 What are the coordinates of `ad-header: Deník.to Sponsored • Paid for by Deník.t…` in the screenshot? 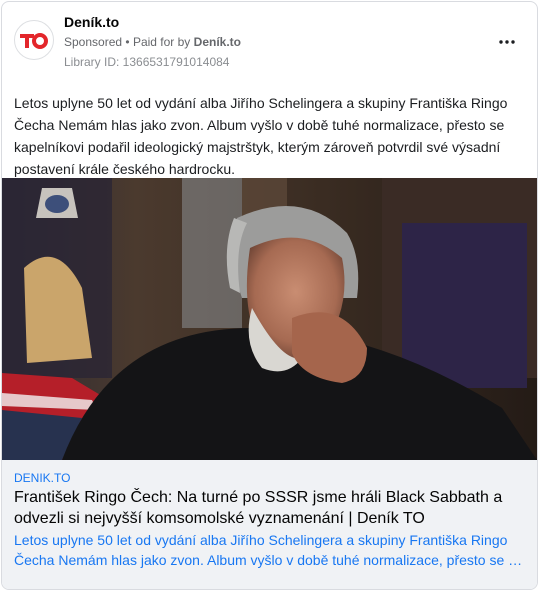 It's located at (269, 42).